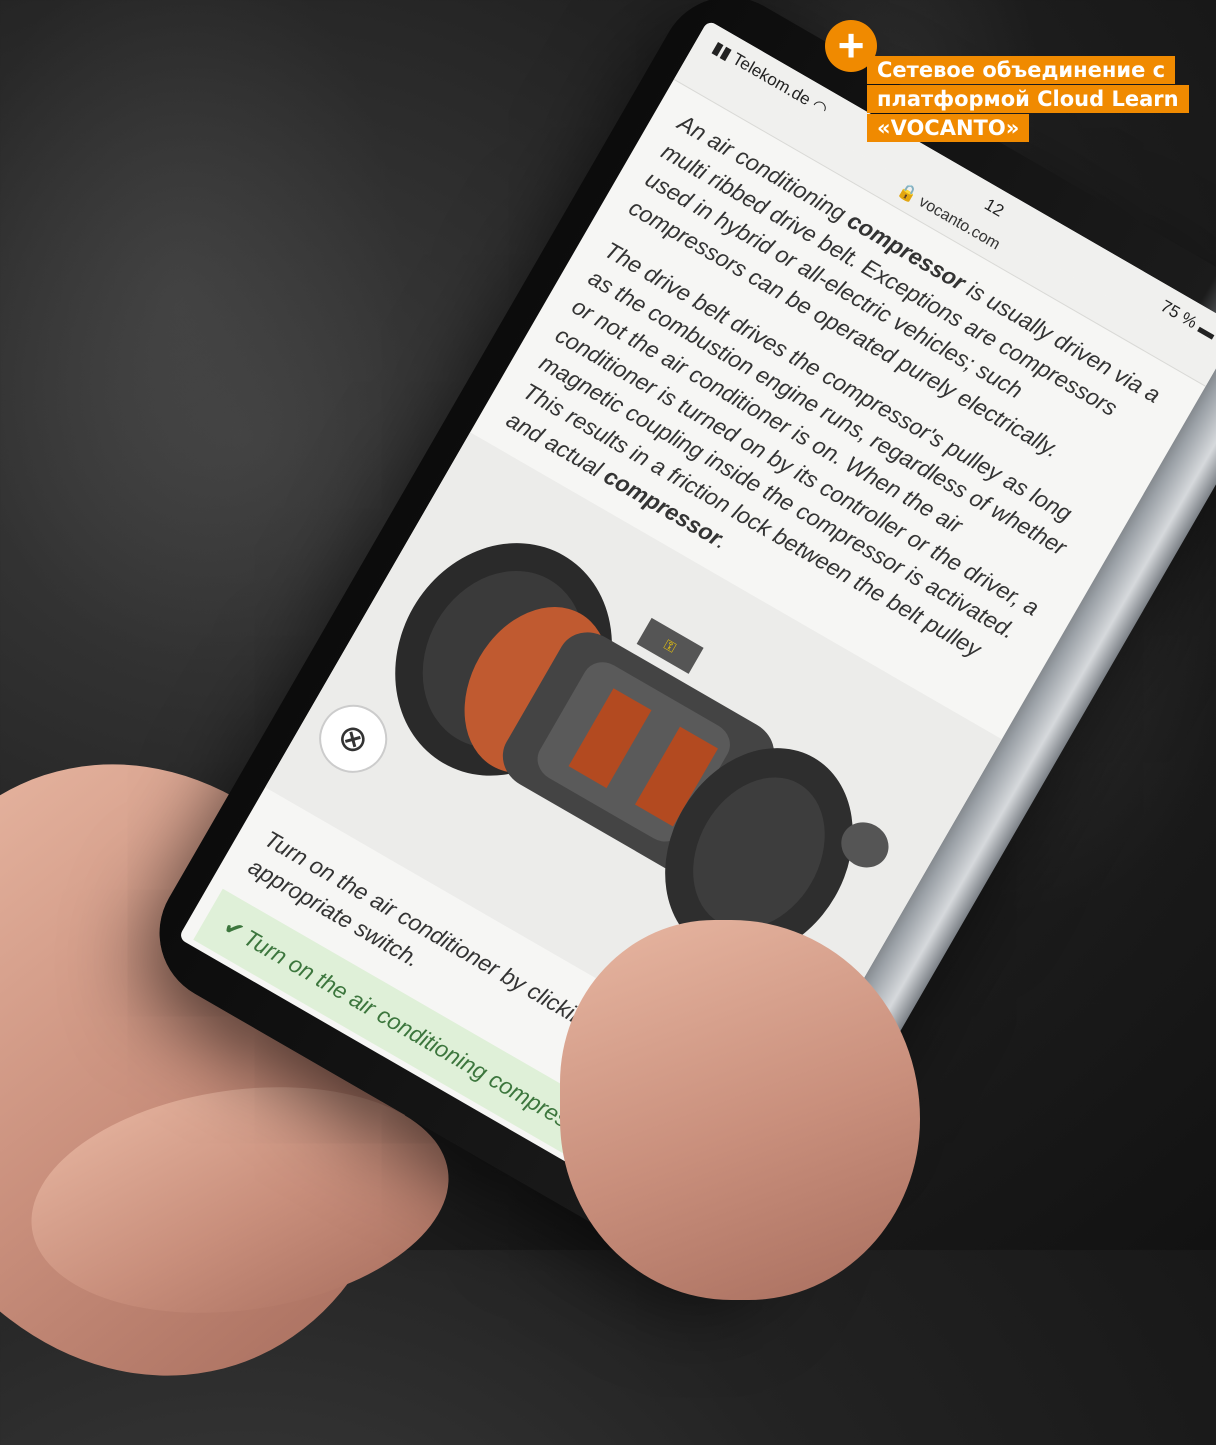  Describe the element at coordinates (353, 738) in the screenshot. I see `move-arrows-icon: ⊗` at that location.